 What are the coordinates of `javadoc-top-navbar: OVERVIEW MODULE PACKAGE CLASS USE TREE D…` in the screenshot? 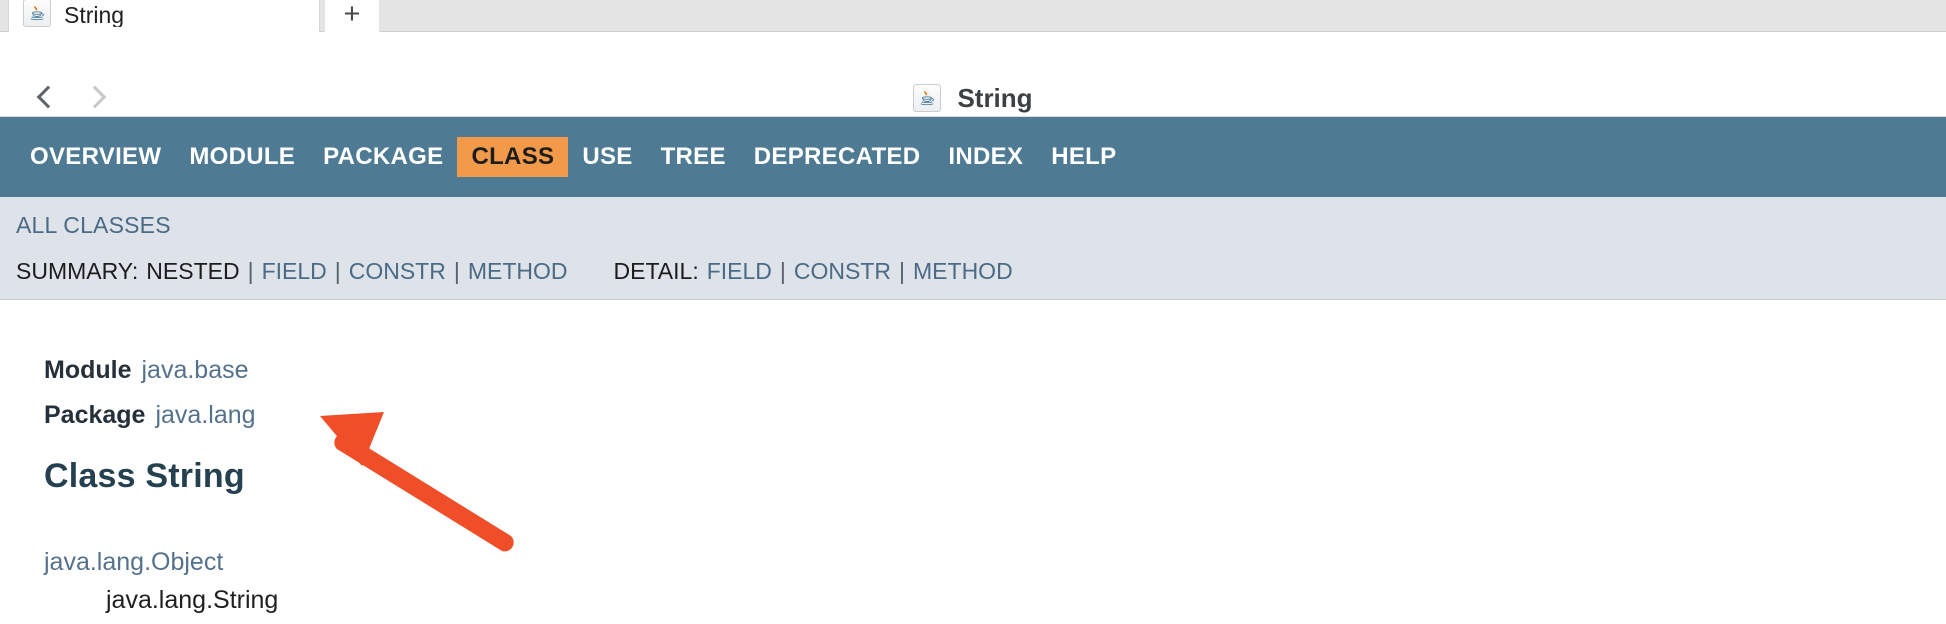 It's located at (973, 157).